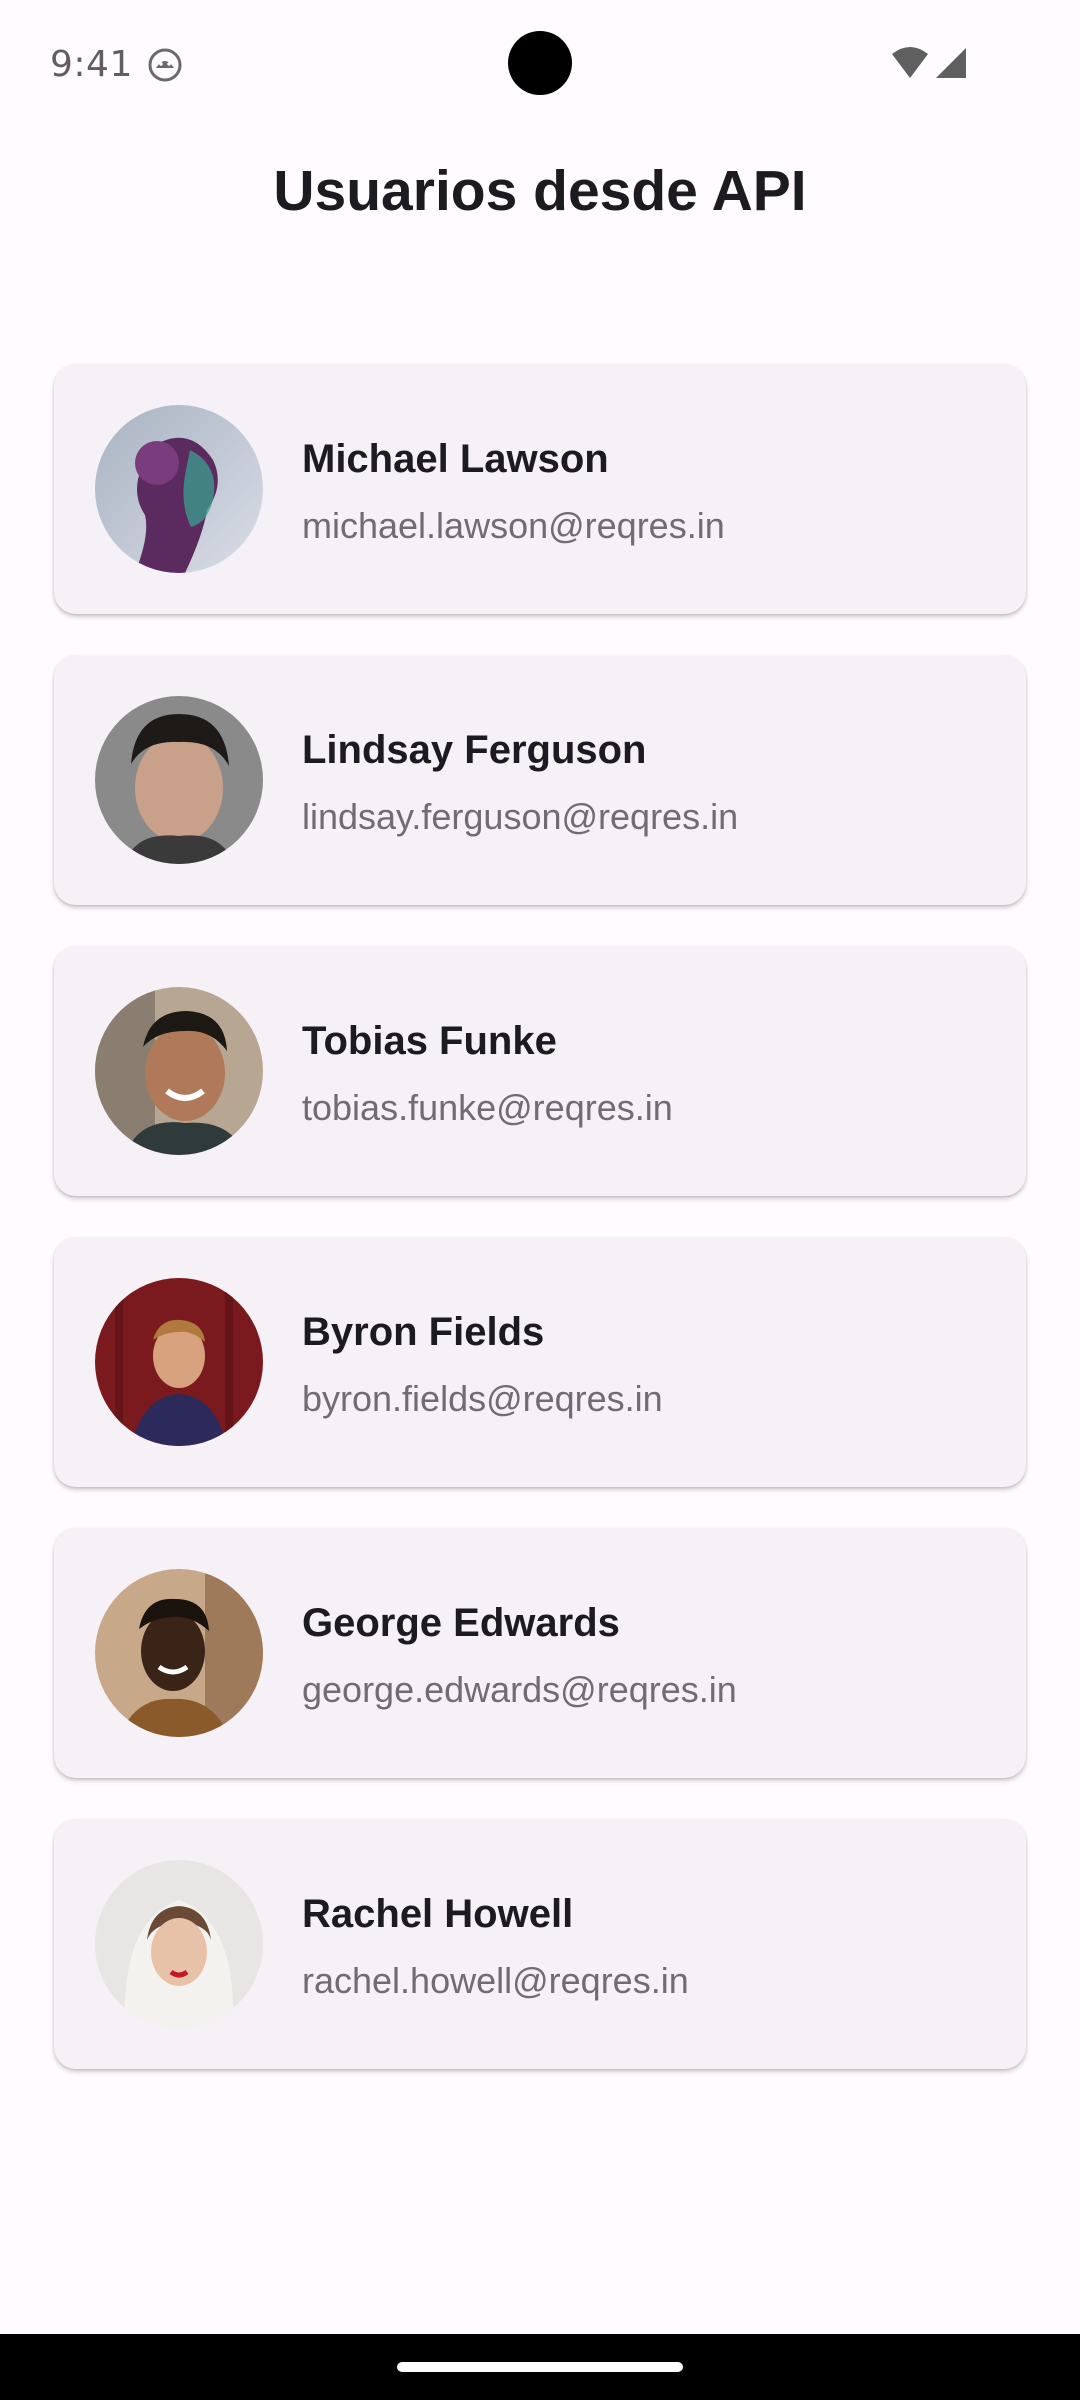 Image resolution: width=1080 pixels, height=2400 pixels. Describe the element at coordinates (165, 65) in the screenshot. I see `android-robot-icon` at that location.